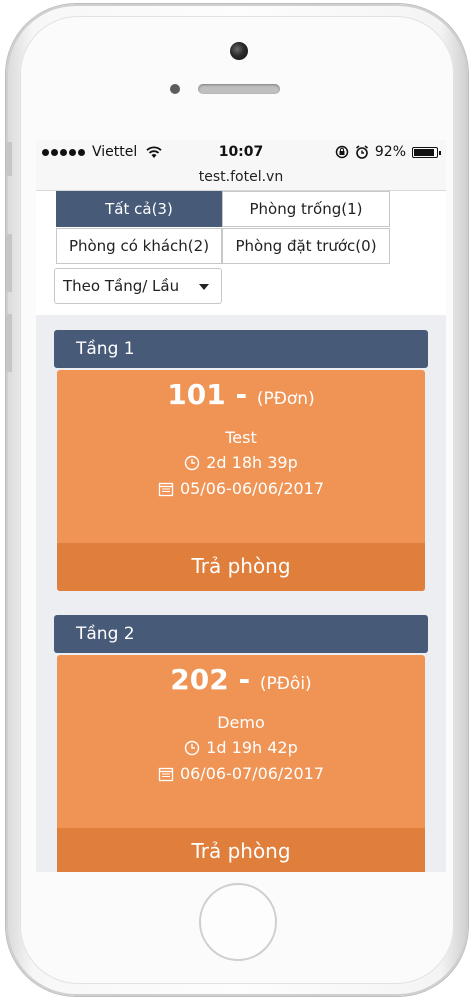  Describe the element at coordinates (252, 488) in the screenshot. I see `dates-text: 05/06-06/06/2017` at that location.